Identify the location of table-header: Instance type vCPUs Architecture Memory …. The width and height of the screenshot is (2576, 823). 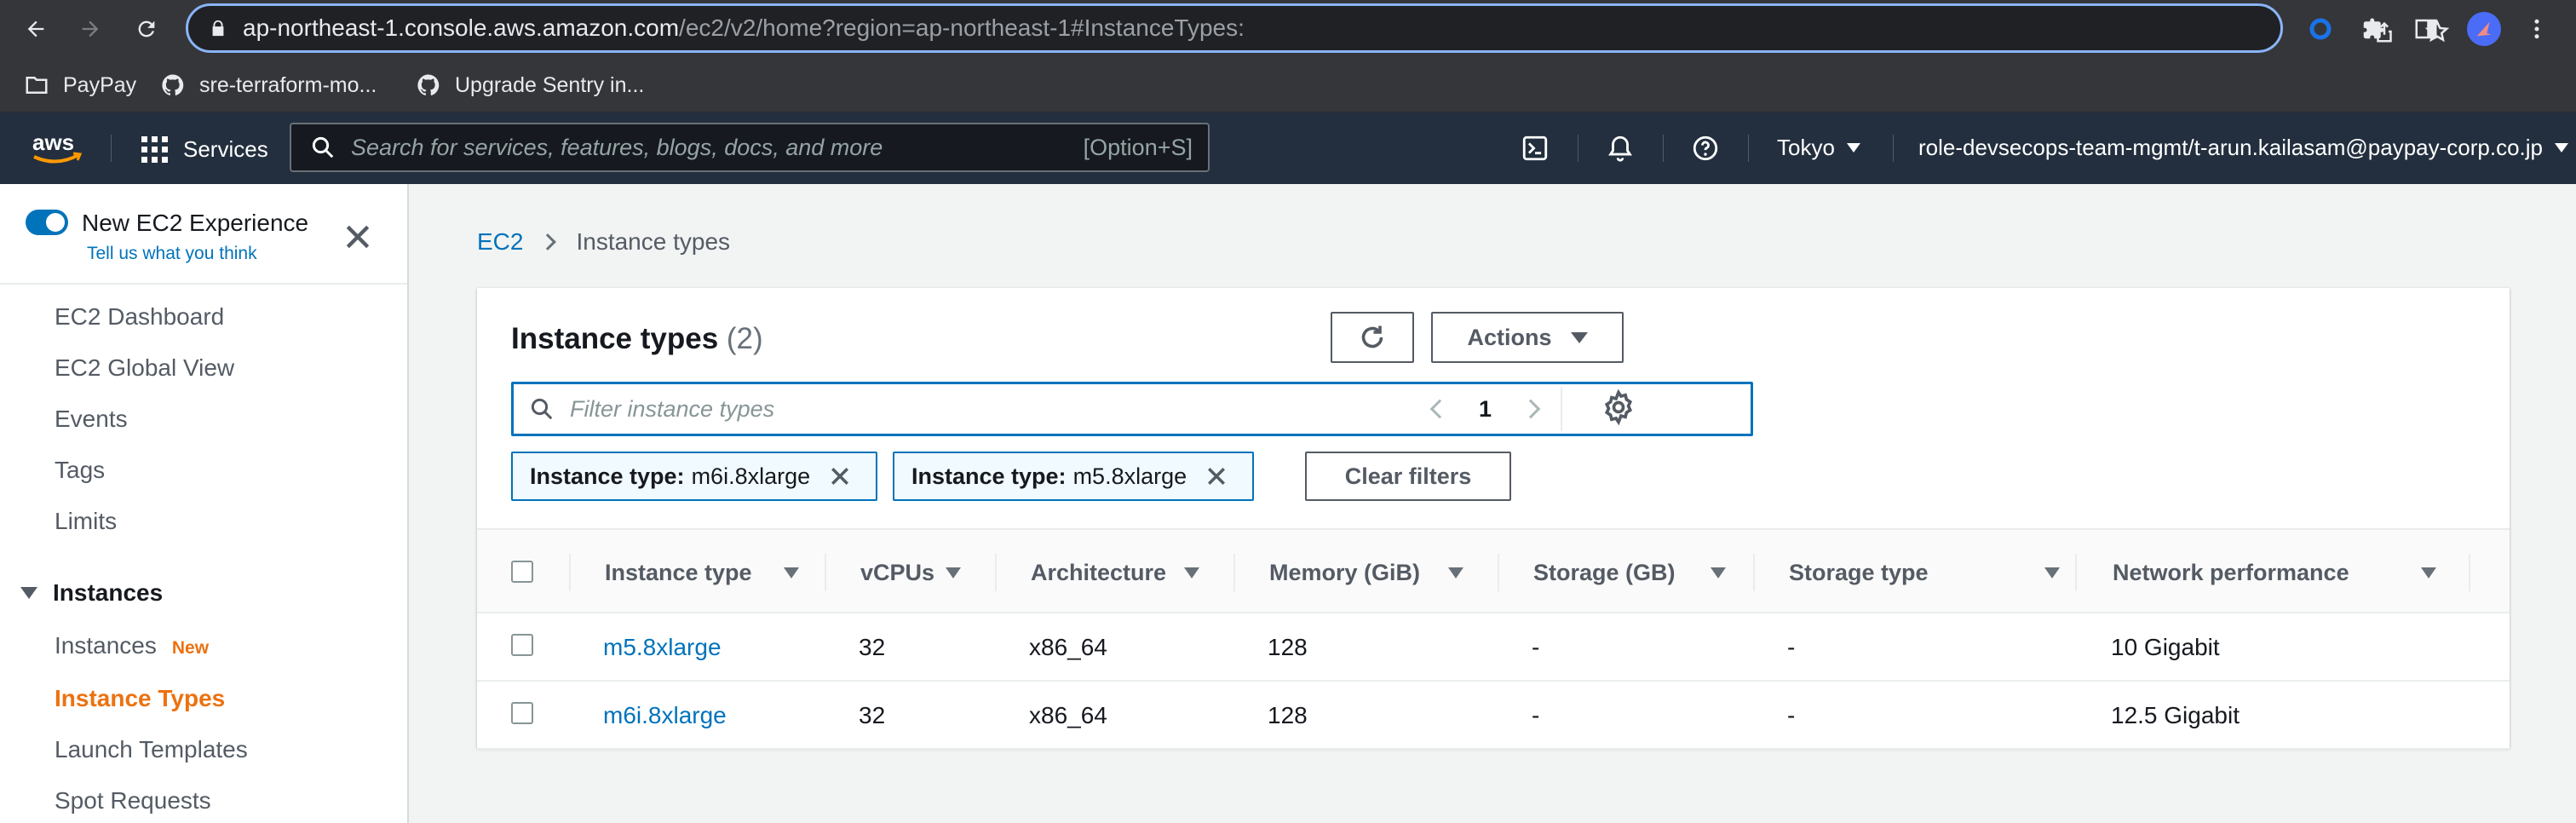
(1494, 570).